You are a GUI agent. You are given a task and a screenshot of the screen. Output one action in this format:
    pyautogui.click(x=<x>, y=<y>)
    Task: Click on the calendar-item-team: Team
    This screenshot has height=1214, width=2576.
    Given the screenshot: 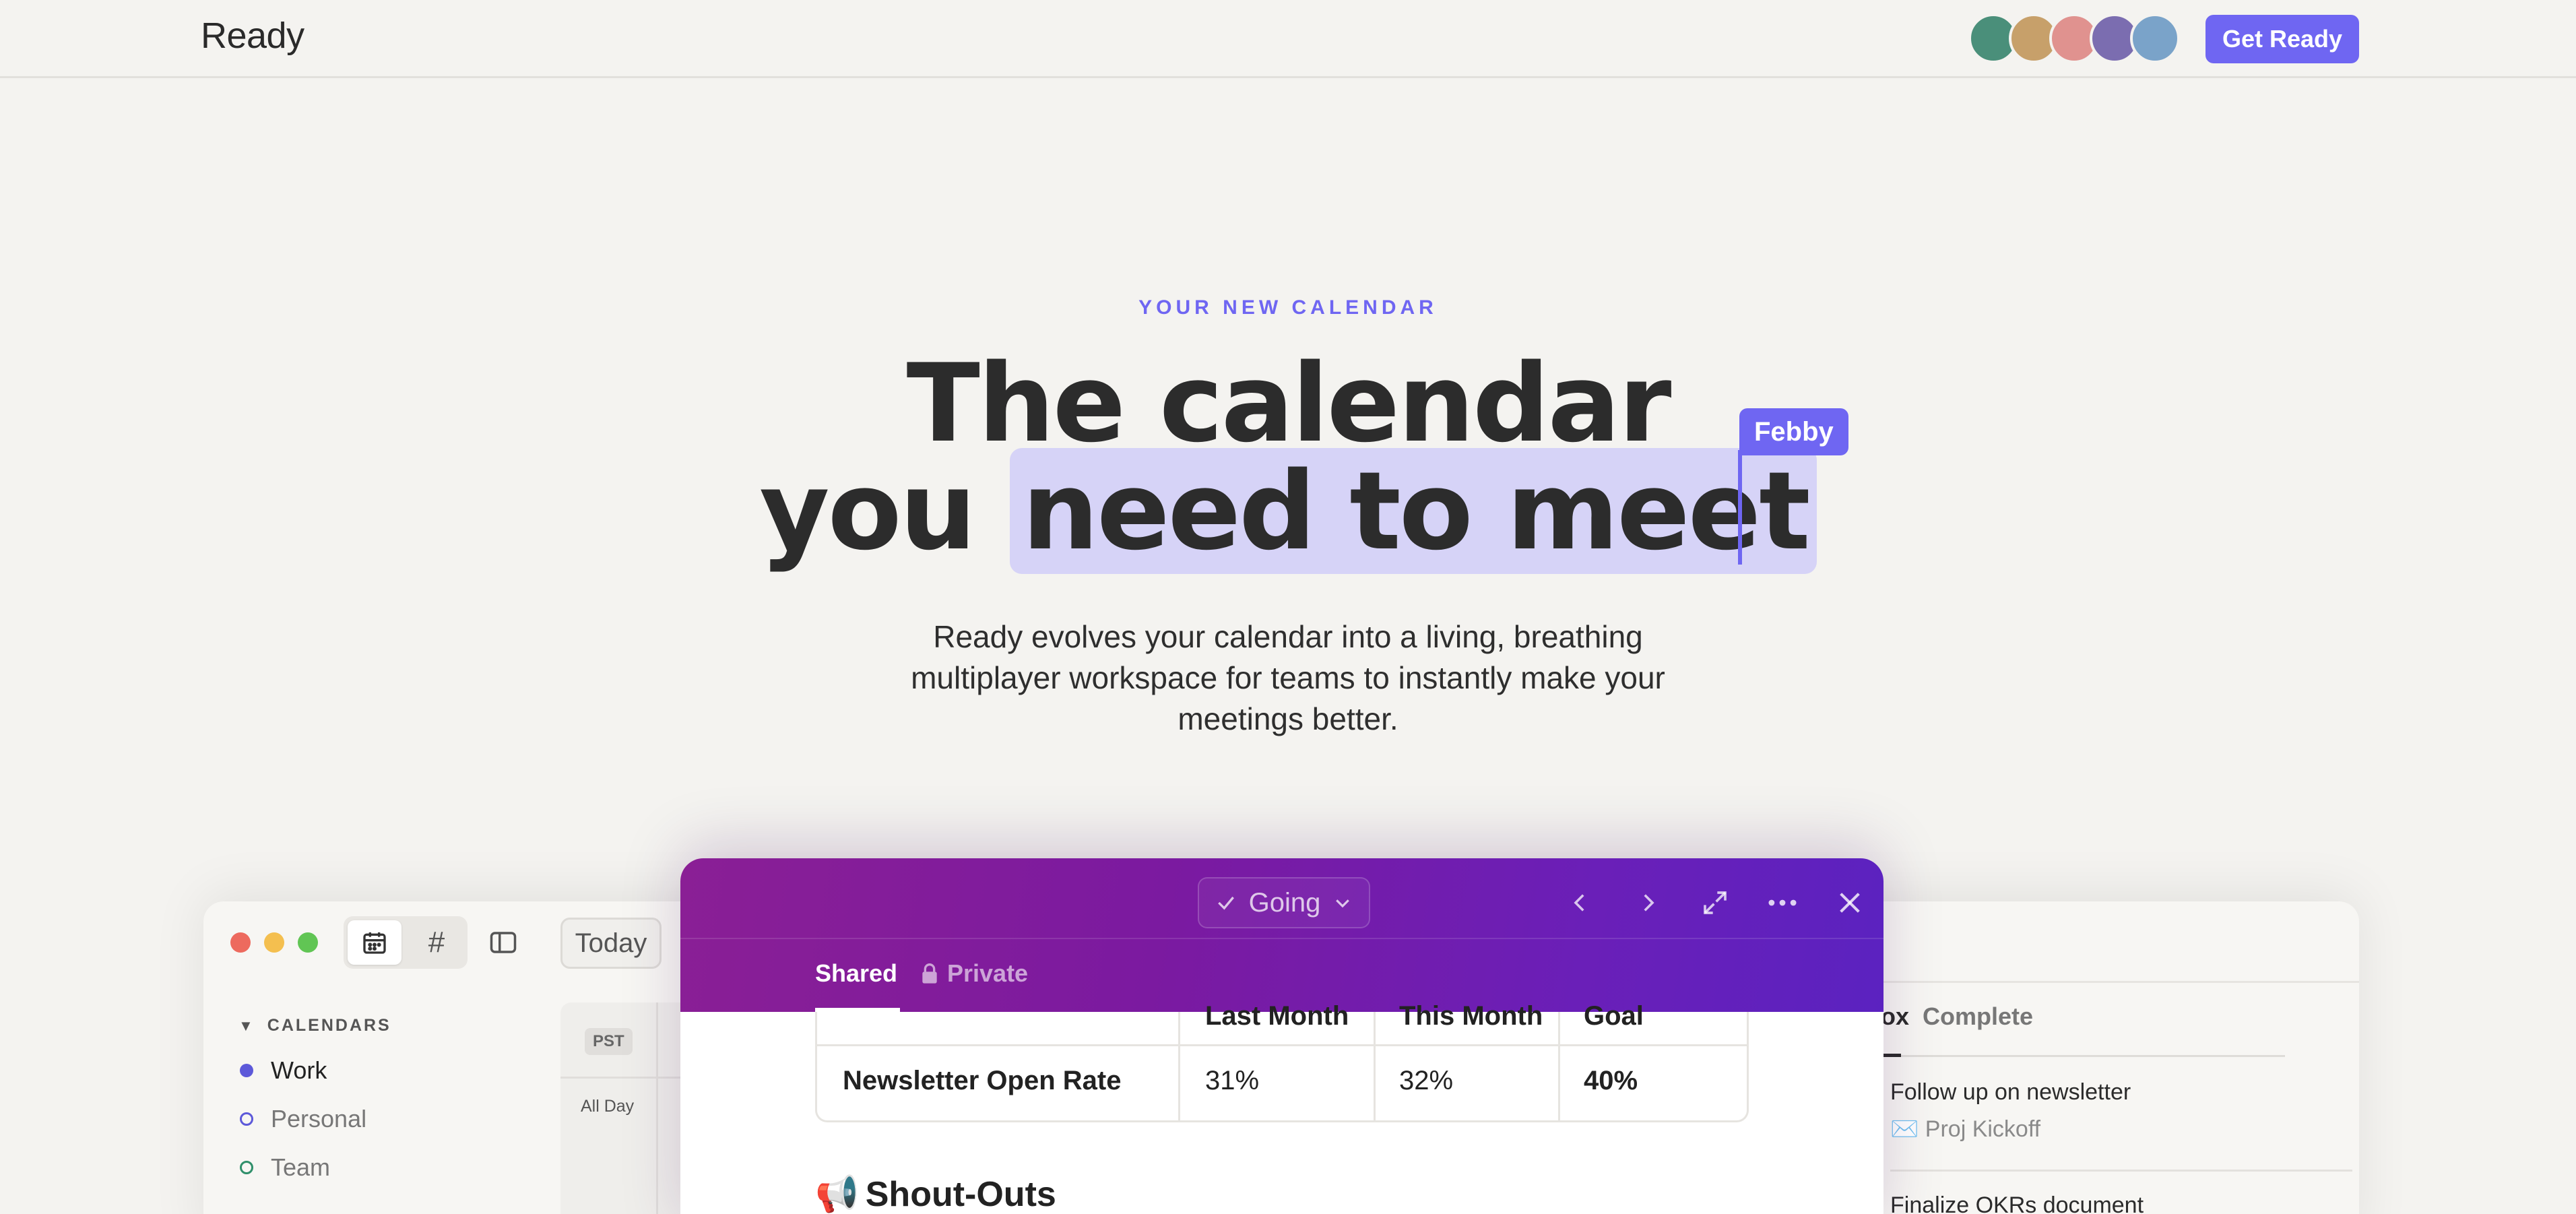 What is the action you would take?
    pyautogui.click(x=285, y=1167)
    